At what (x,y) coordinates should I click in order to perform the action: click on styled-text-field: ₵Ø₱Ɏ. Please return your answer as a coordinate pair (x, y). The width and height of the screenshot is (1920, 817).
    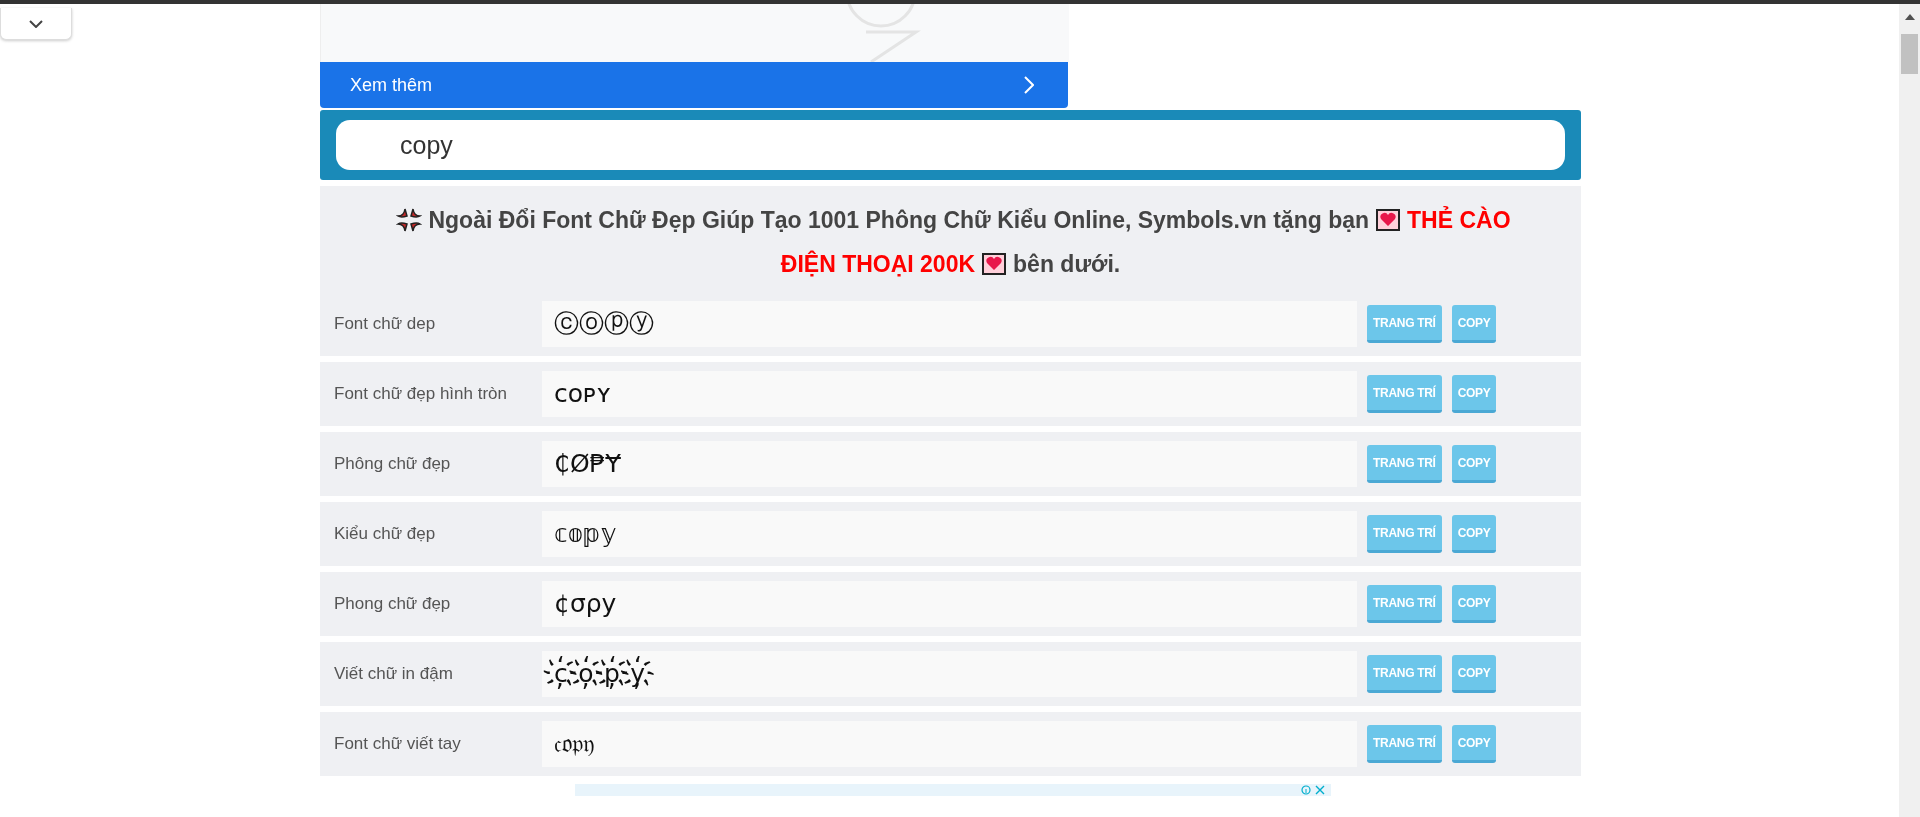
    Looking at the image, I should click on (949, 464).